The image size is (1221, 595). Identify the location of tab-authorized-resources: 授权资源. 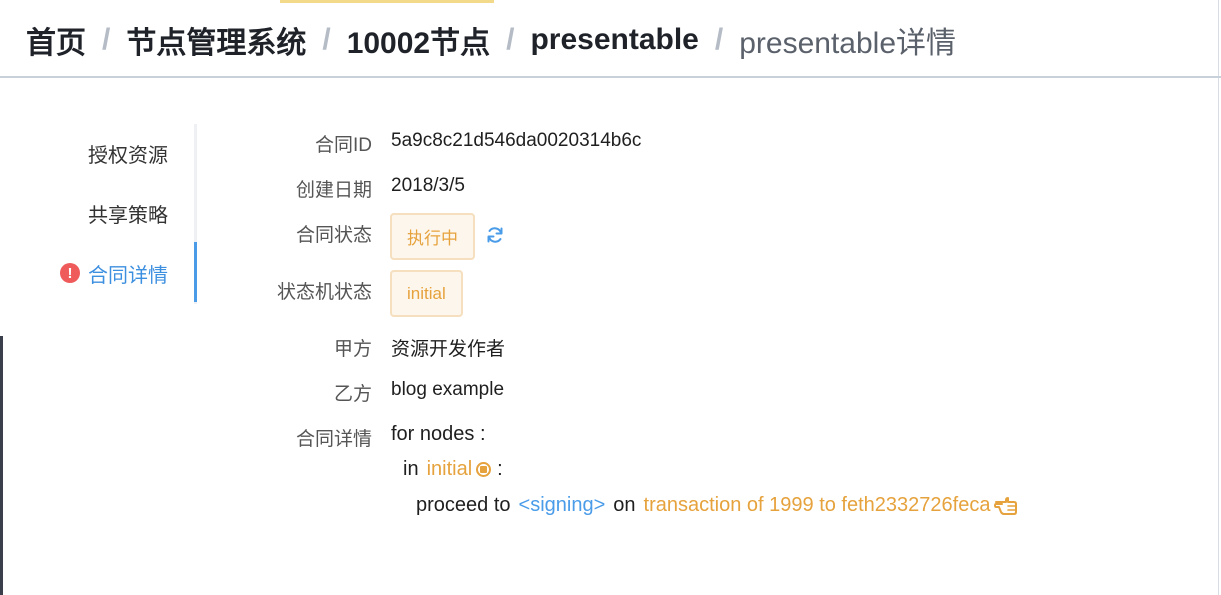
(128, 153).